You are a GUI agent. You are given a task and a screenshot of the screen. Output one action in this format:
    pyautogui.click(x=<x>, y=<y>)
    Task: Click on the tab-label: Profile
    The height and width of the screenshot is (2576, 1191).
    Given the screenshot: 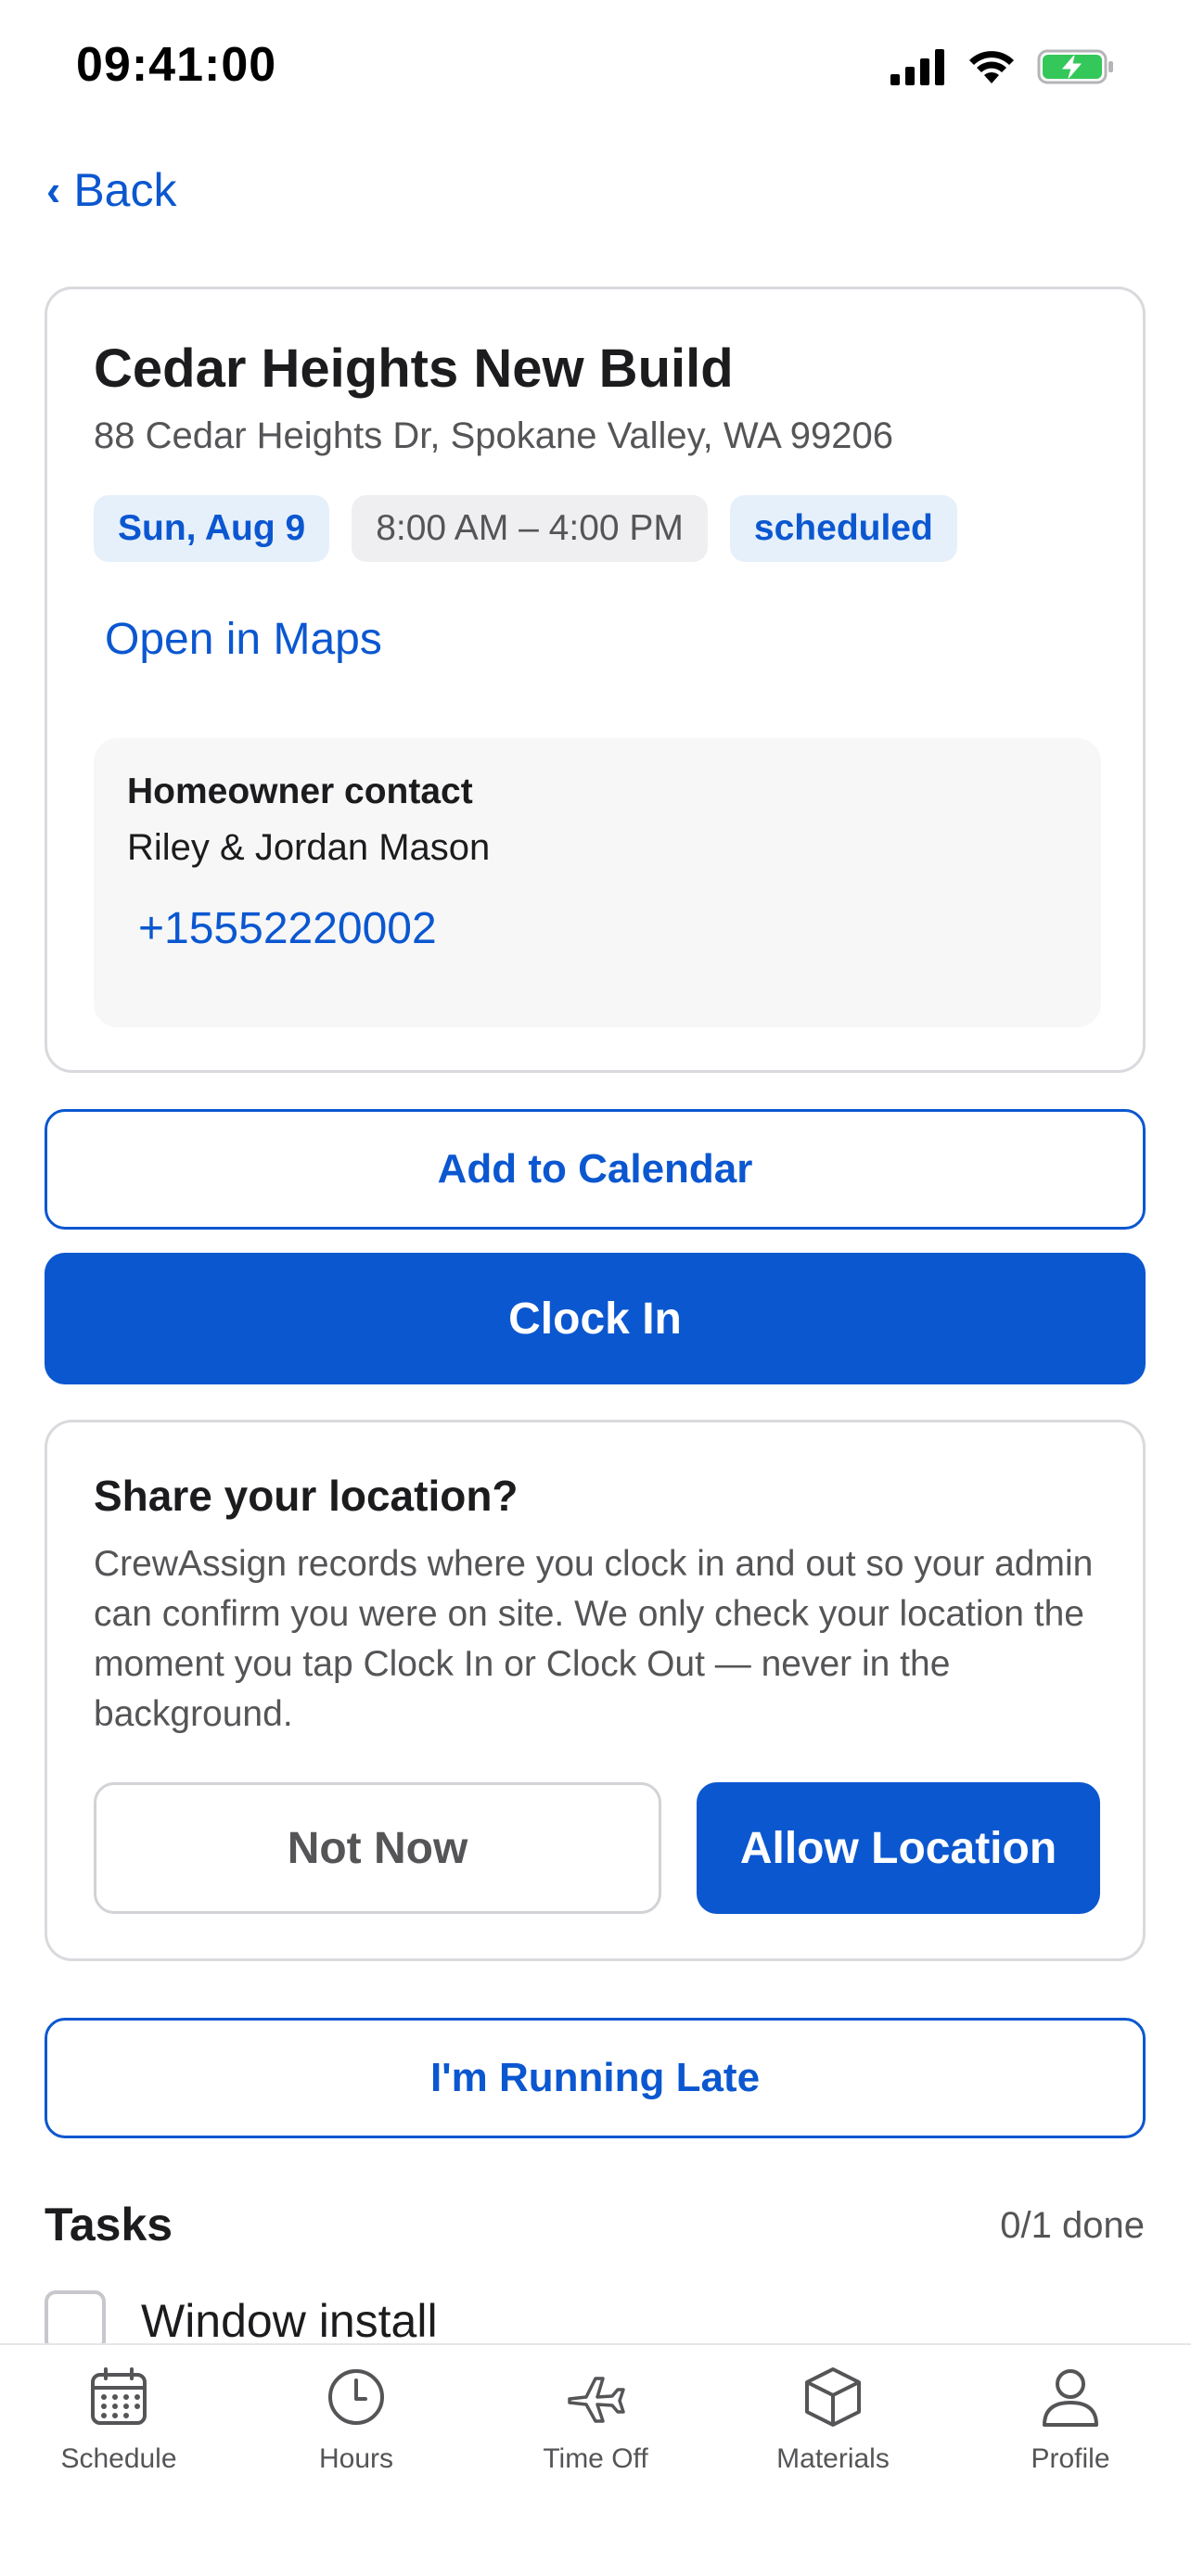 What is the action you would take?
    pyautogui.click(x=1070, y=2459)
    